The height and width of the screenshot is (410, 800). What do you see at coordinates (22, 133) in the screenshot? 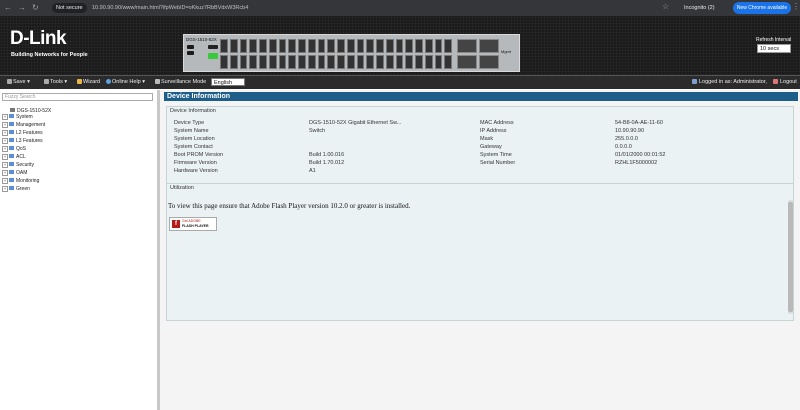
I see `sidebar-item-l2-features: + L2 Features` at bounding box center [22, 133].